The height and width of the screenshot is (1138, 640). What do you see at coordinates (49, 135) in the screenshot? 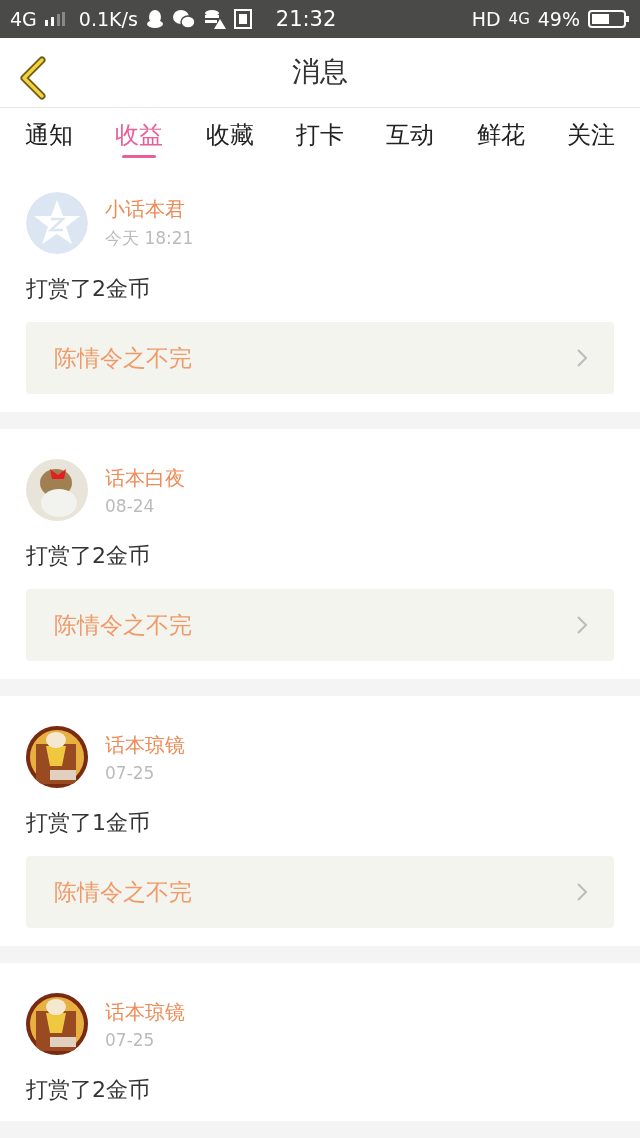
I see `tab: 通知` at bounding box center [49, 135].